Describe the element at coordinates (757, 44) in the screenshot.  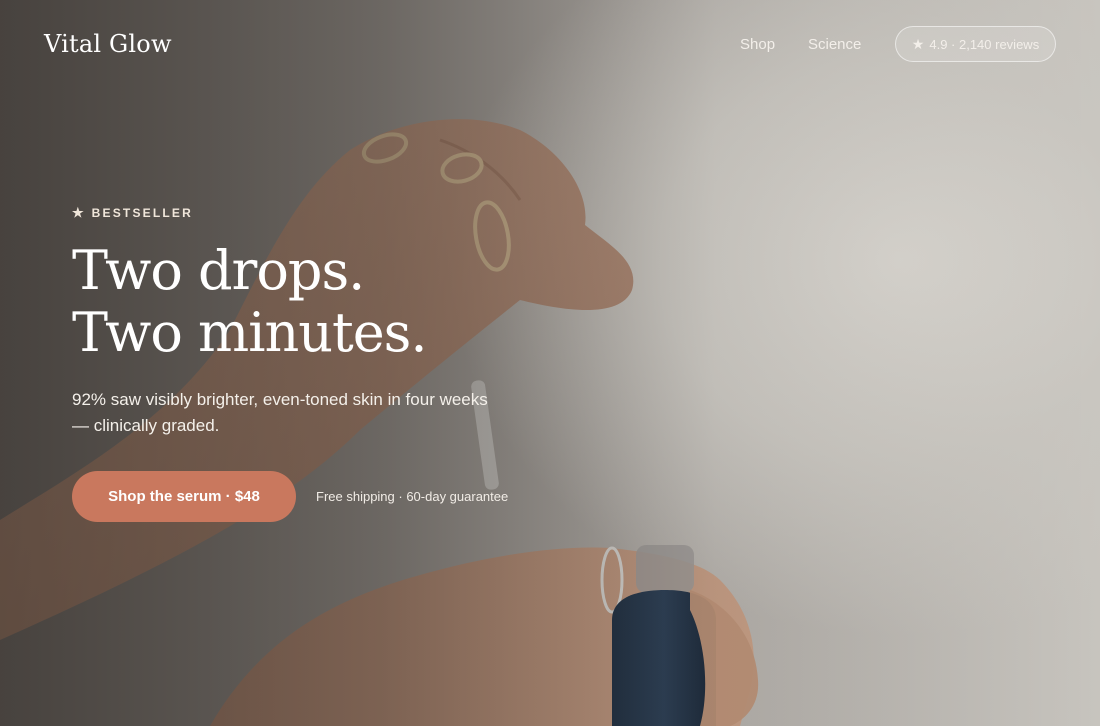
I see `nav-link-shop: Shop` at that location.